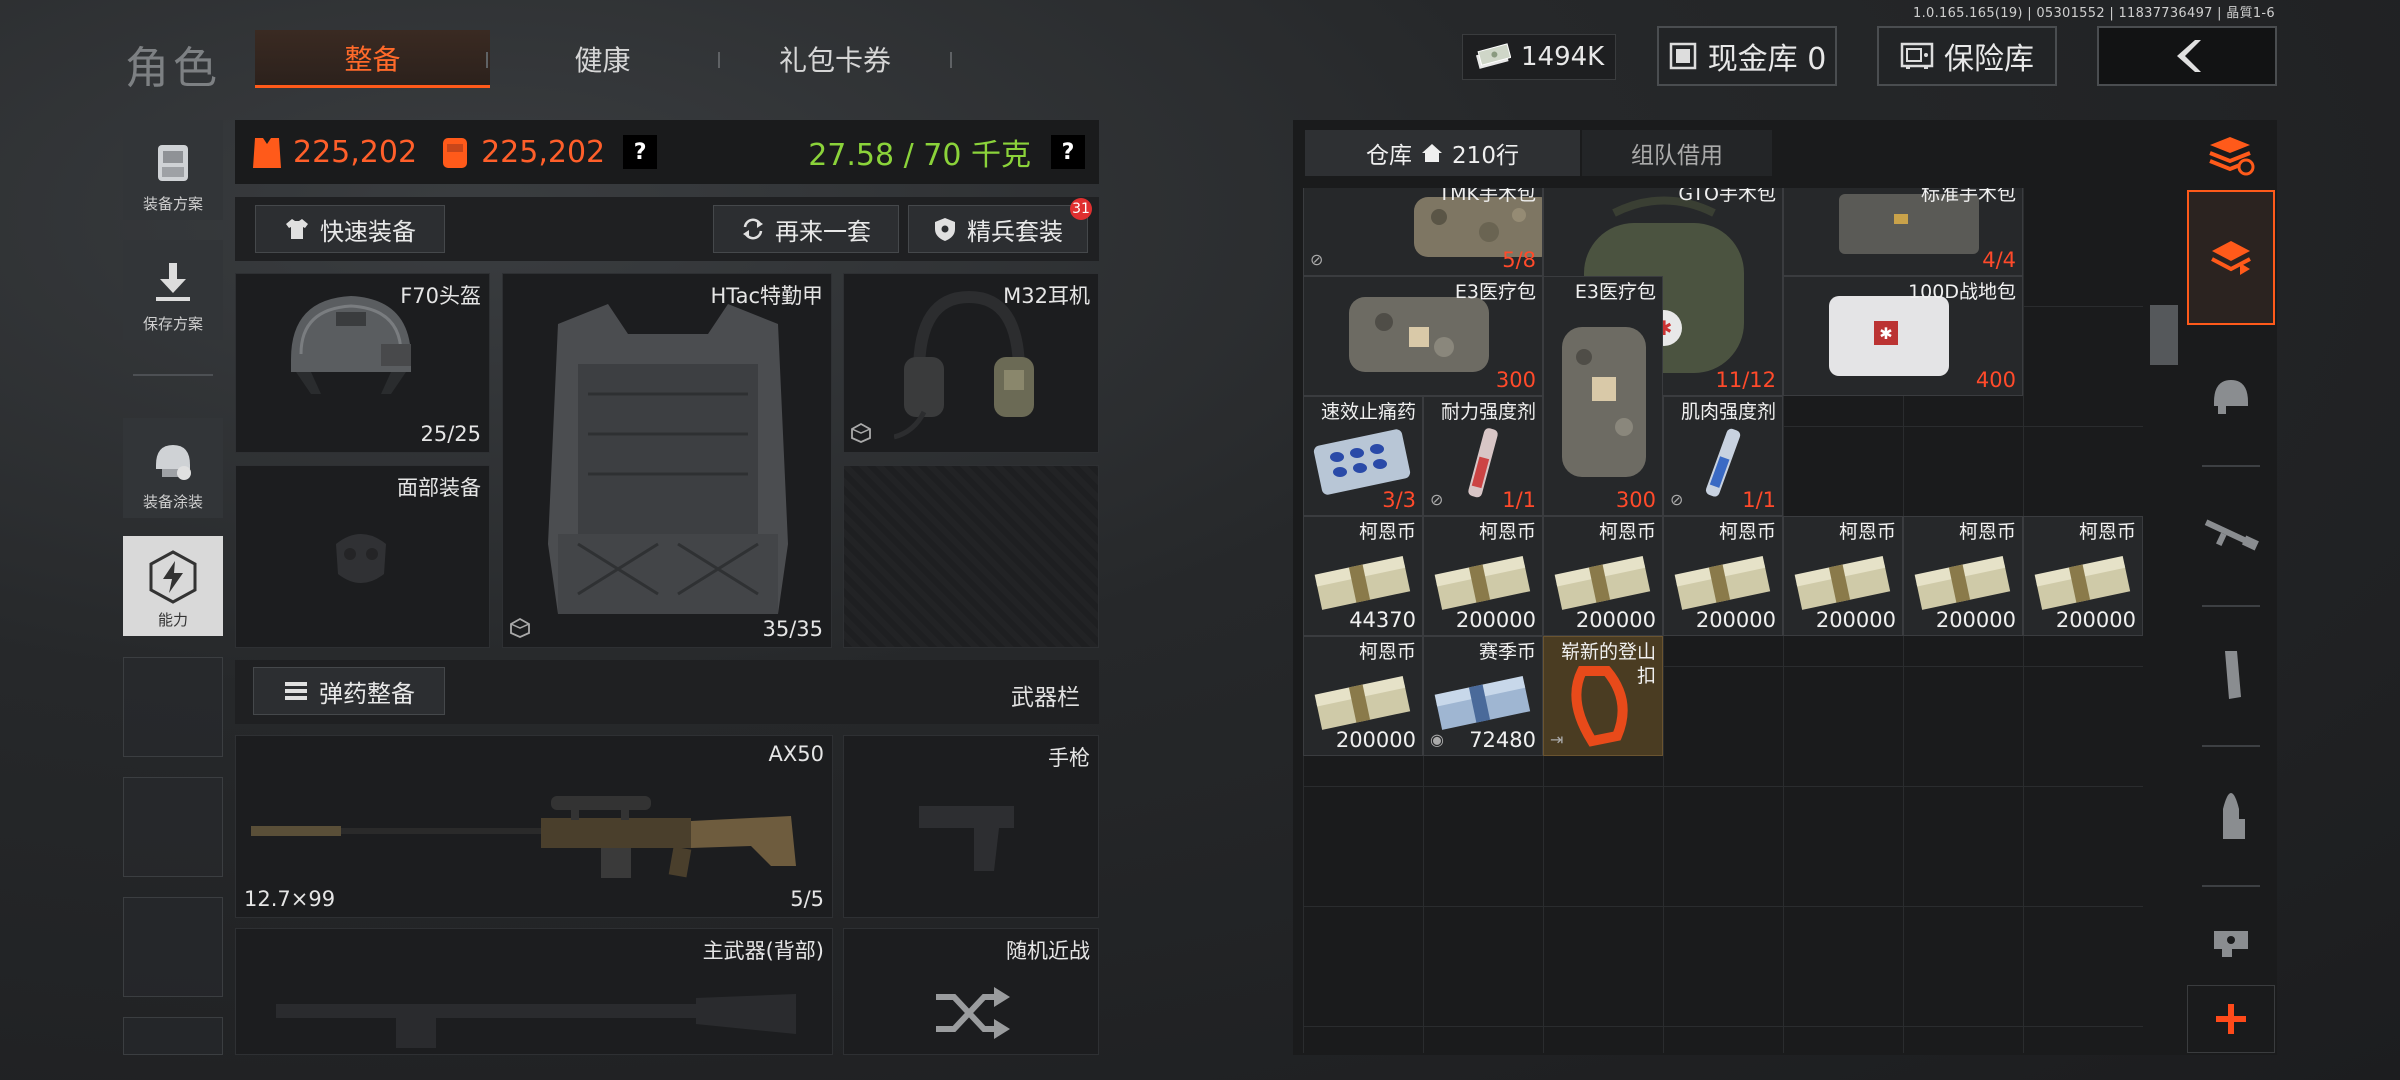  I want to click on item-count: 4/4, so click(1999, 260).